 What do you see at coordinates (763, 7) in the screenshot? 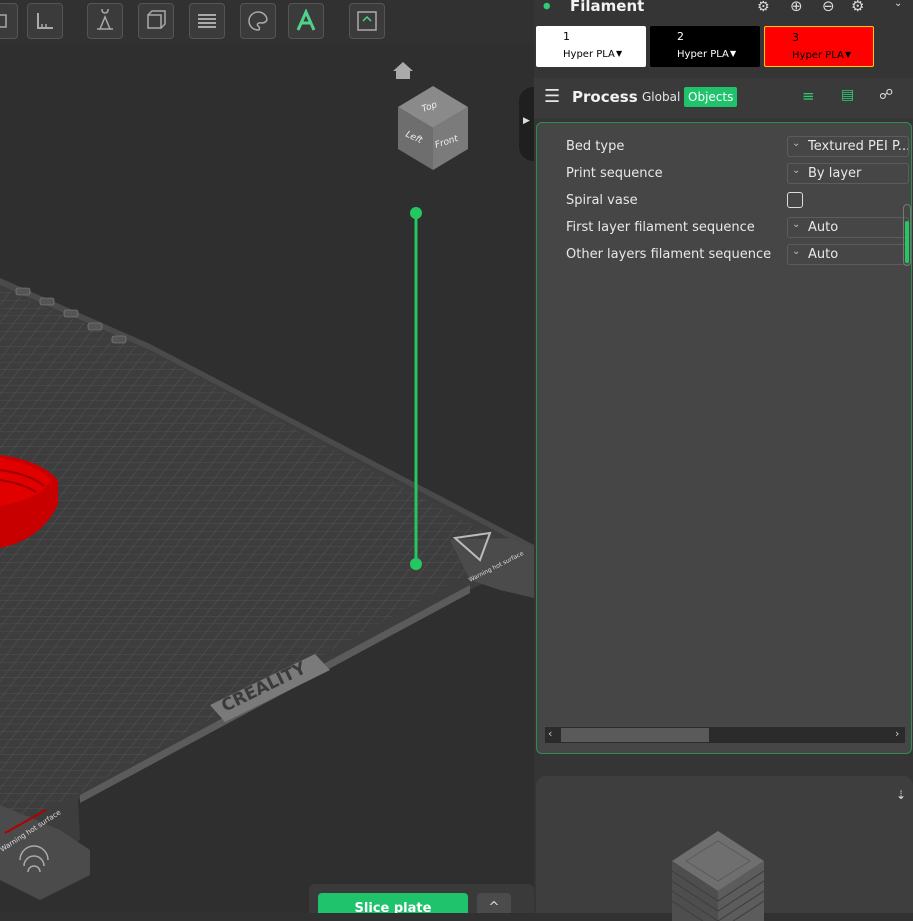
I see `sync-filament-icon: ⚙` at bounding box center [763, 7].